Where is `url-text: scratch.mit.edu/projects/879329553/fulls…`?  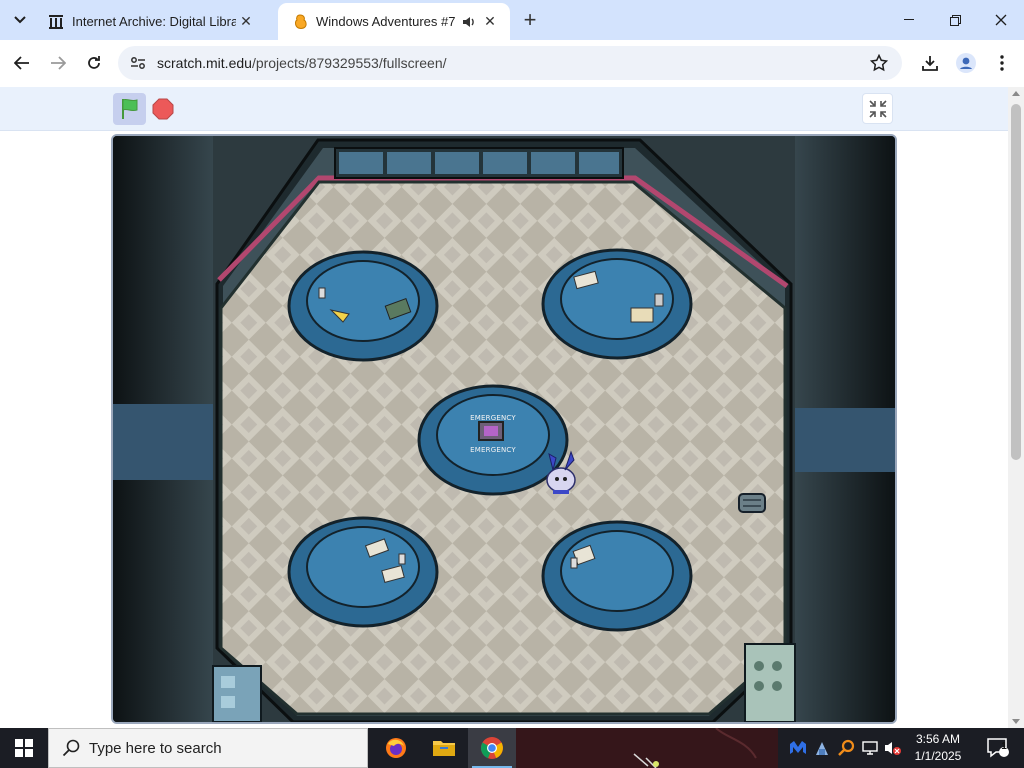
url-text: scratch.mit.edu/projects/879329553/fulls… is located at coordinates (302, 63).